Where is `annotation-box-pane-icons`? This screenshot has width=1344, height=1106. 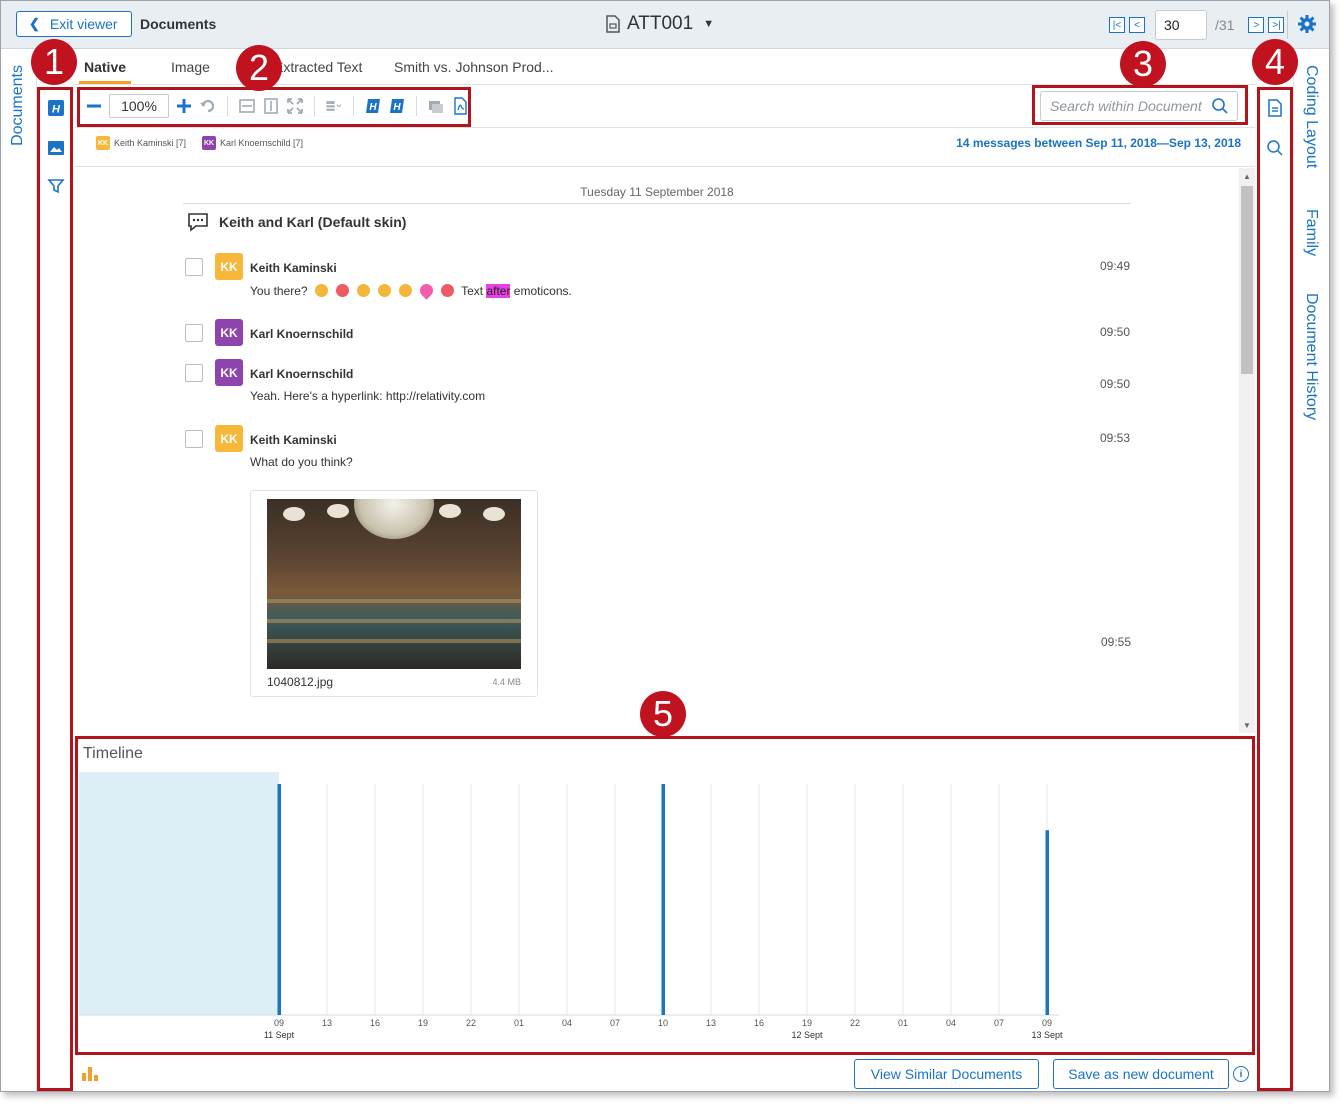 annotation-box-pane-icons is located at coordinates (55, 589).